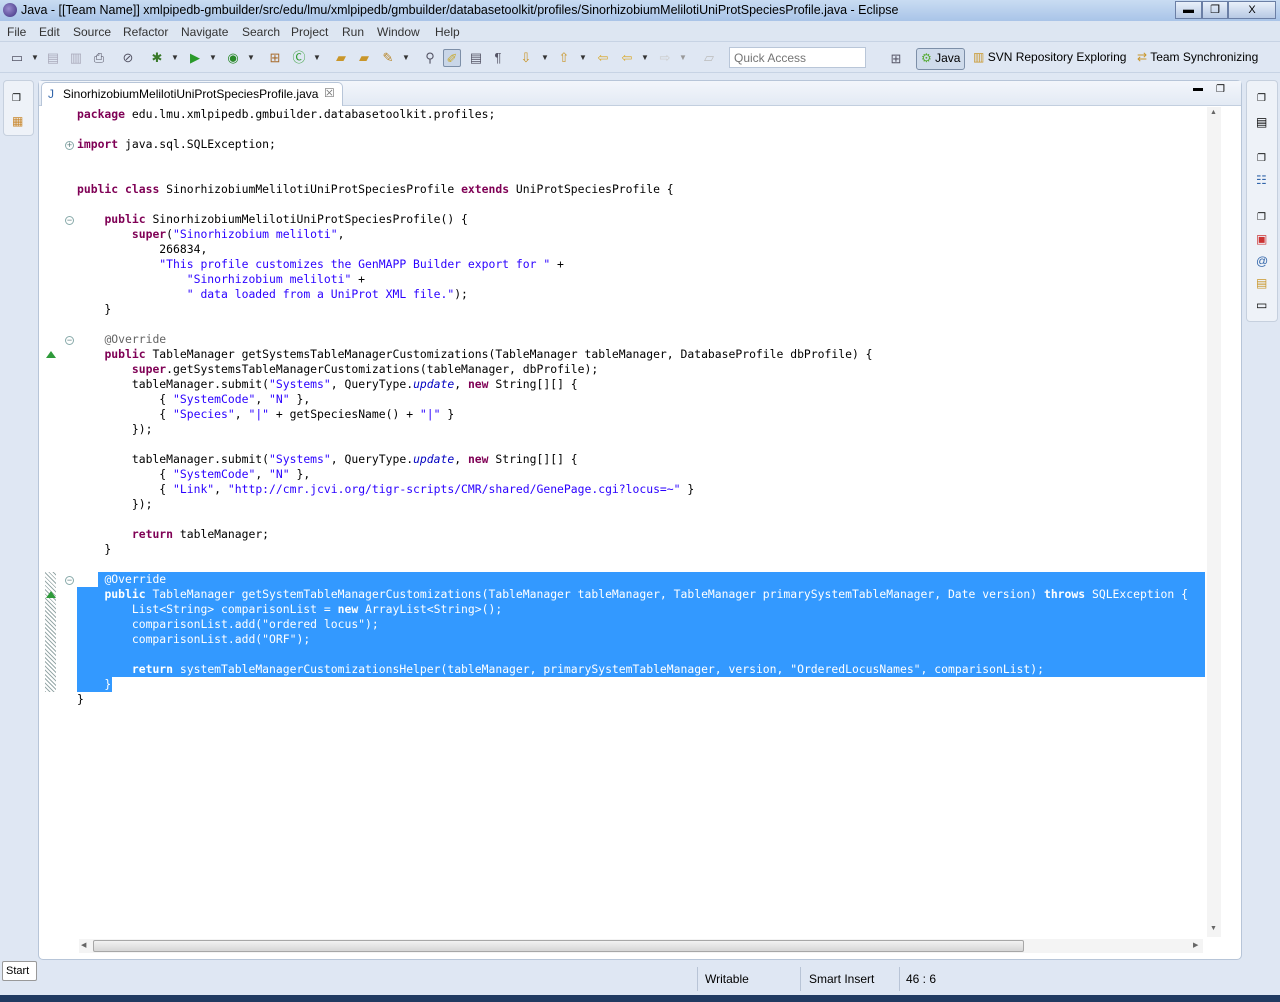 The height and width of the screenshot is (1002, 1280). Describe the element at coordinates (275, 58) in the screenshot. I see `new-package-icon: ⊞` at that location.